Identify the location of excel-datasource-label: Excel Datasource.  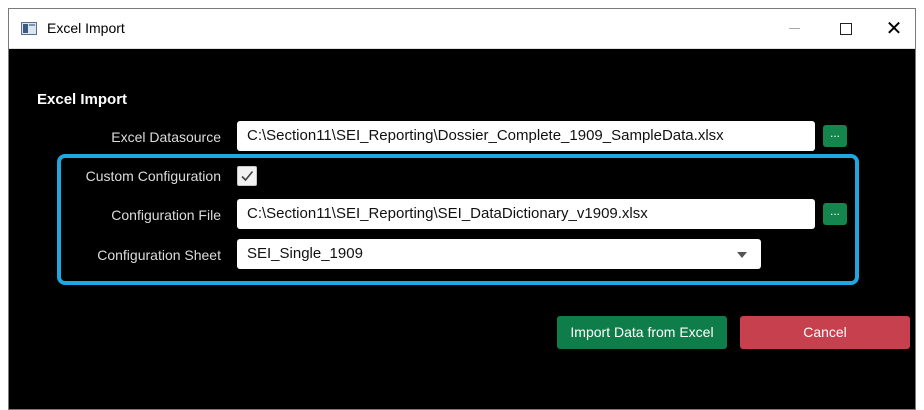
(166, 137).